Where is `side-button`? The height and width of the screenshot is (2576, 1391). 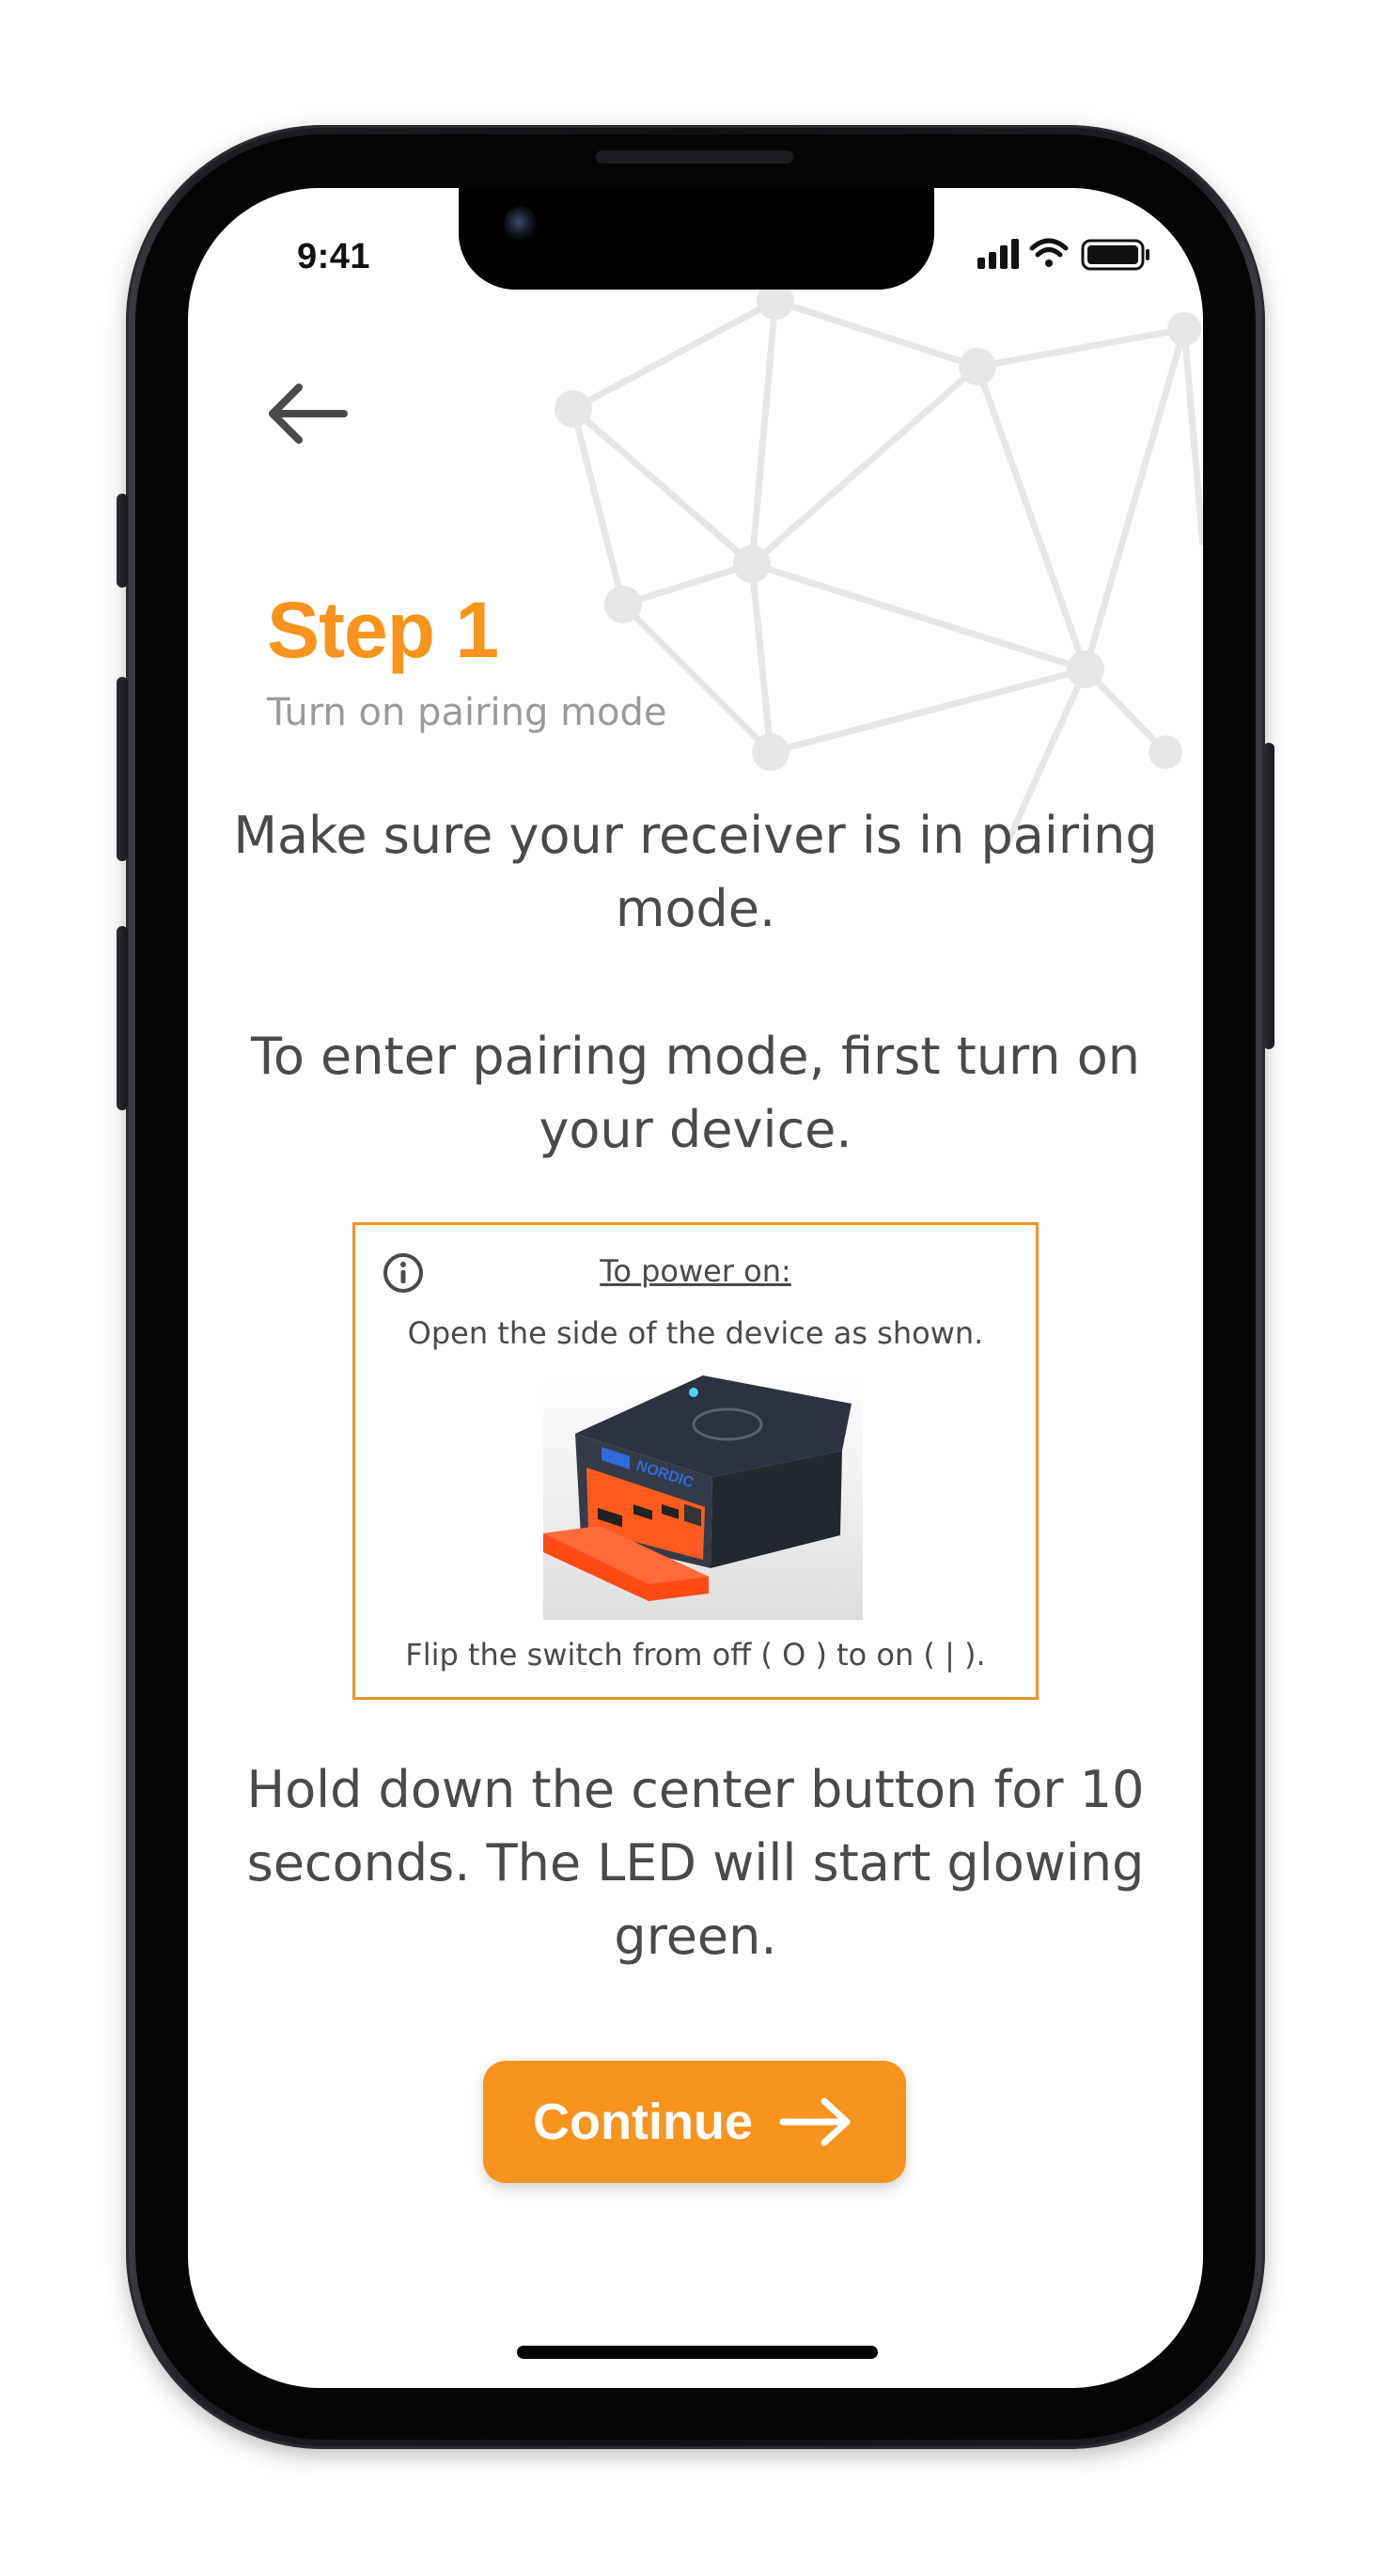
side-button is located at coordinates (1269, 896).